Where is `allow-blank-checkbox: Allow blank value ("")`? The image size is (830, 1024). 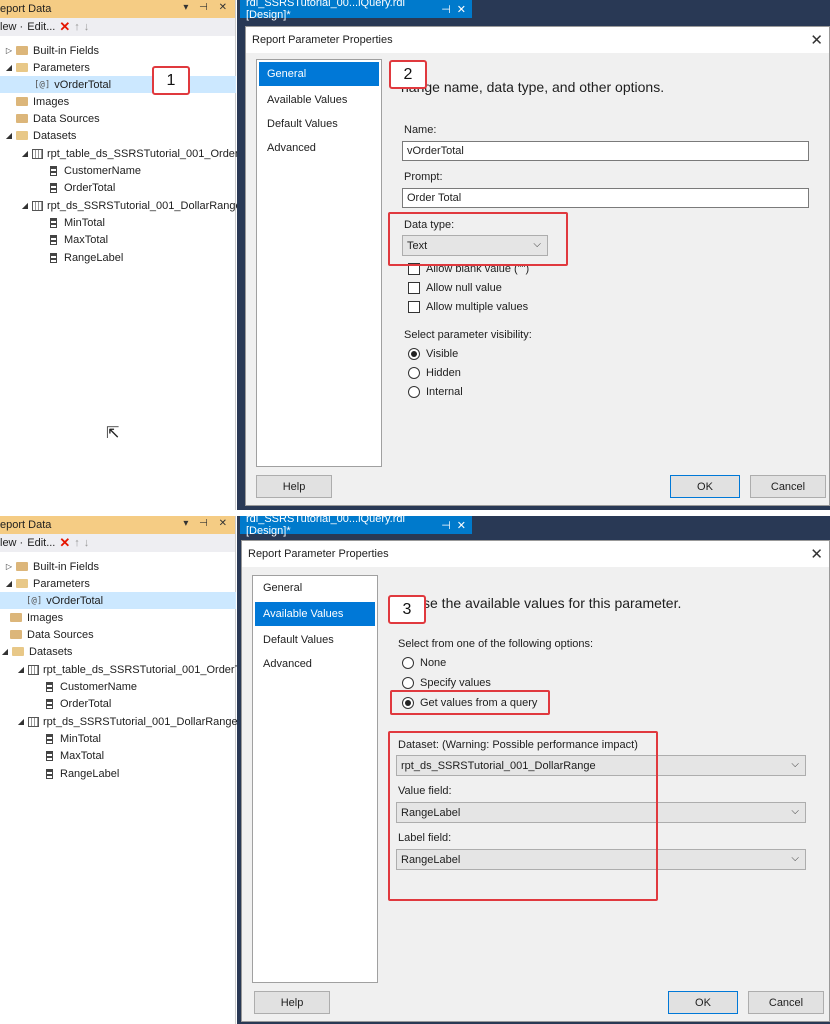
allow-blank-checkbox: Allow blank value ("") is located at coordinates (468, 269).